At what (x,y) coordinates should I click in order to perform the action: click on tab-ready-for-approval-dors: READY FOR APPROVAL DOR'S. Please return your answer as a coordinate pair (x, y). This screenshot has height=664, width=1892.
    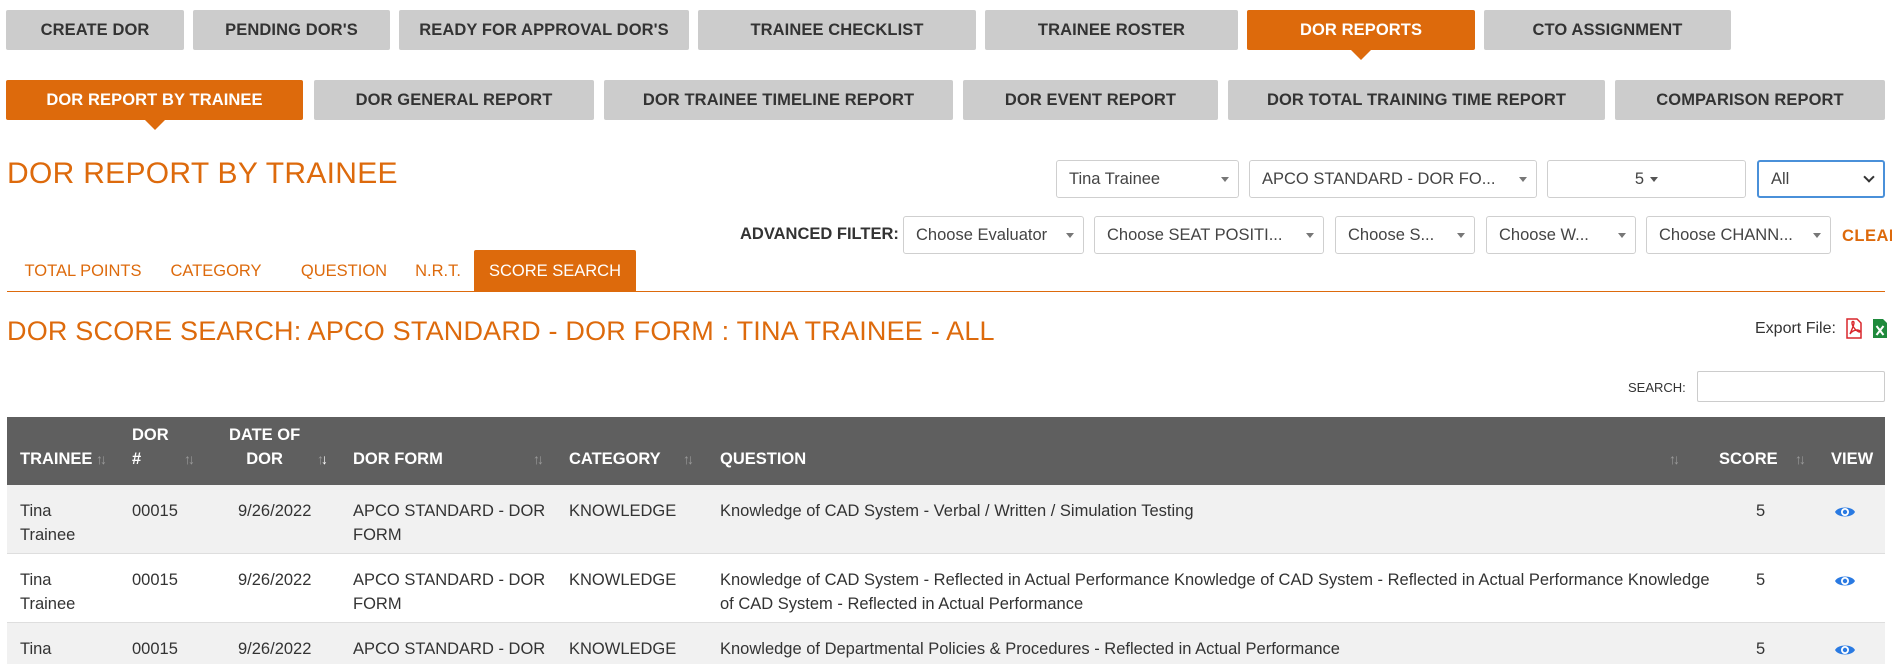
    Looking at the image, I should click on (544, 30).